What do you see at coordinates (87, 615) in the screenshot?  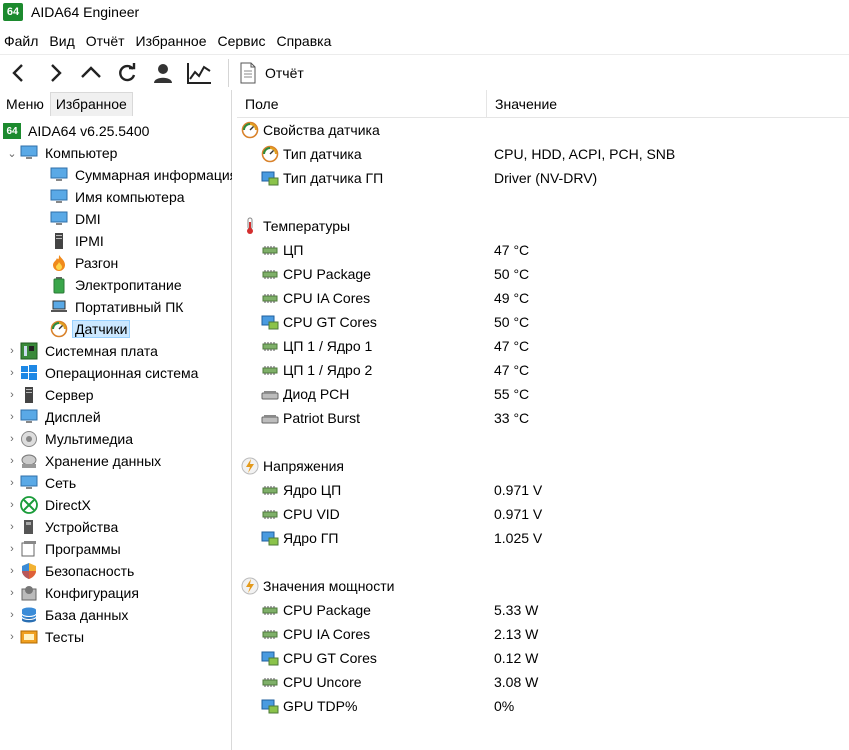 I see `tree-label-database: База данных` at bounding box center [87, 615].